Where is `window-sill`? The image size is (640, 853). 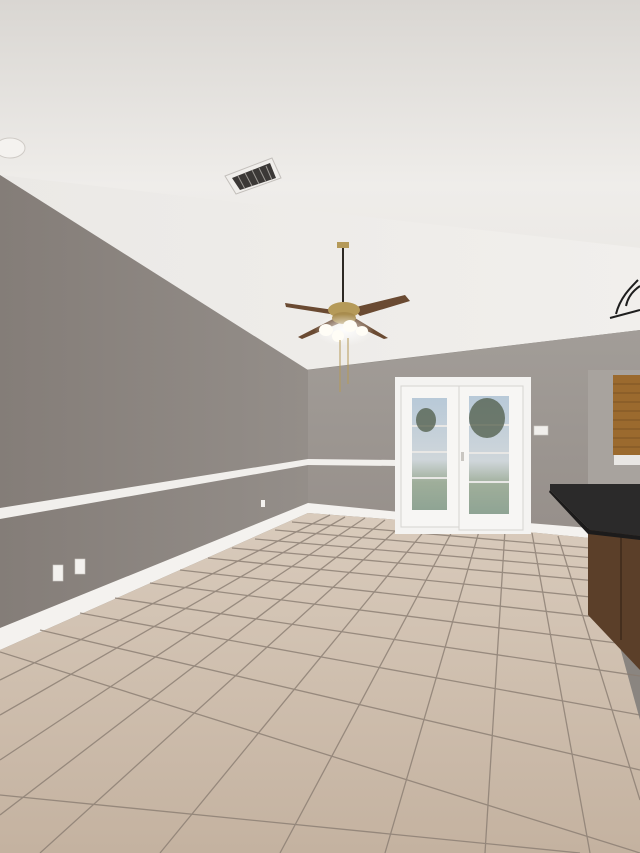 window-sill is located at coordinates (627, 460).